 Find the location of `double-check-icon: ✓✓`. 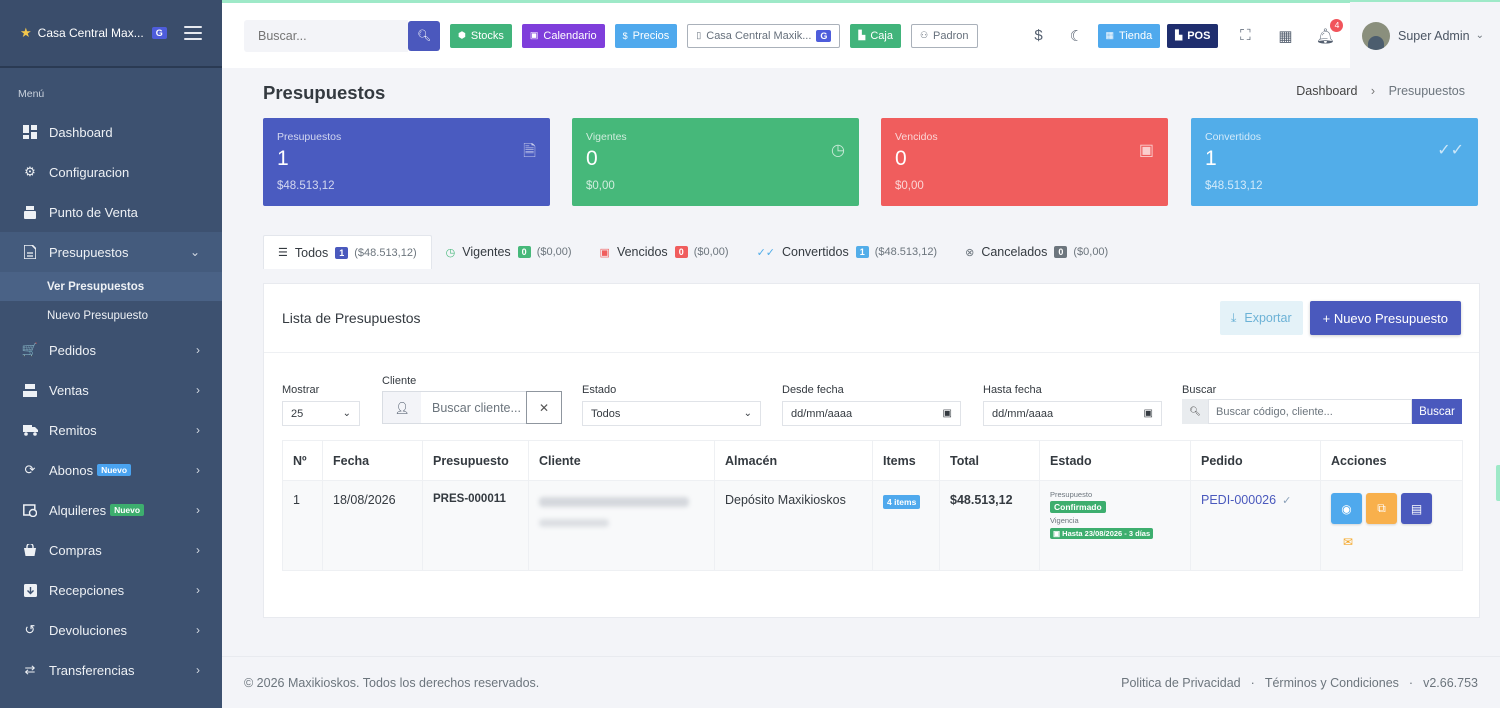

double-check-icon: ✓✓ is located at coordinates (1450, 150).